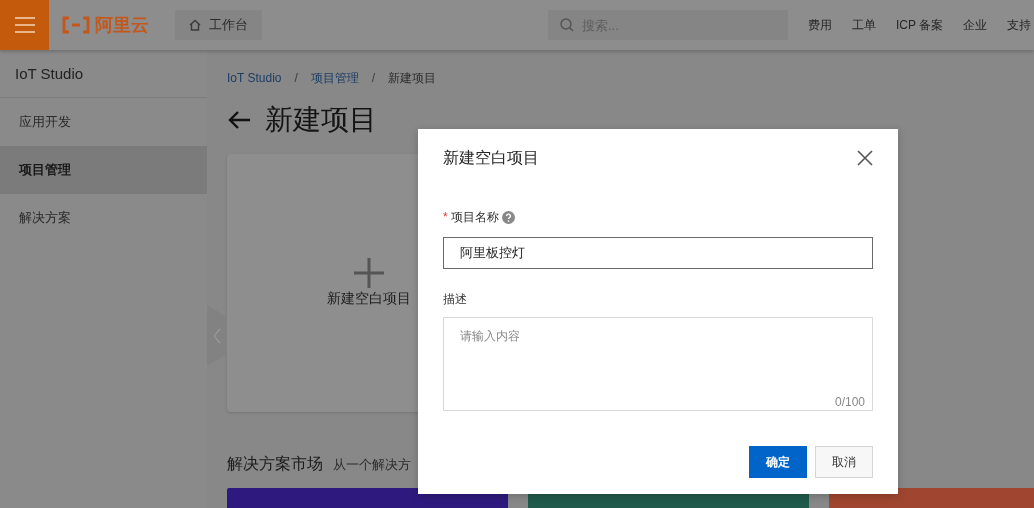 The image size is (1034, 508). What do you see at coordinates (412, 78) in the screenshot?
I see `breadcrumb-current: 新建项目` at bounding box center [412, 78].